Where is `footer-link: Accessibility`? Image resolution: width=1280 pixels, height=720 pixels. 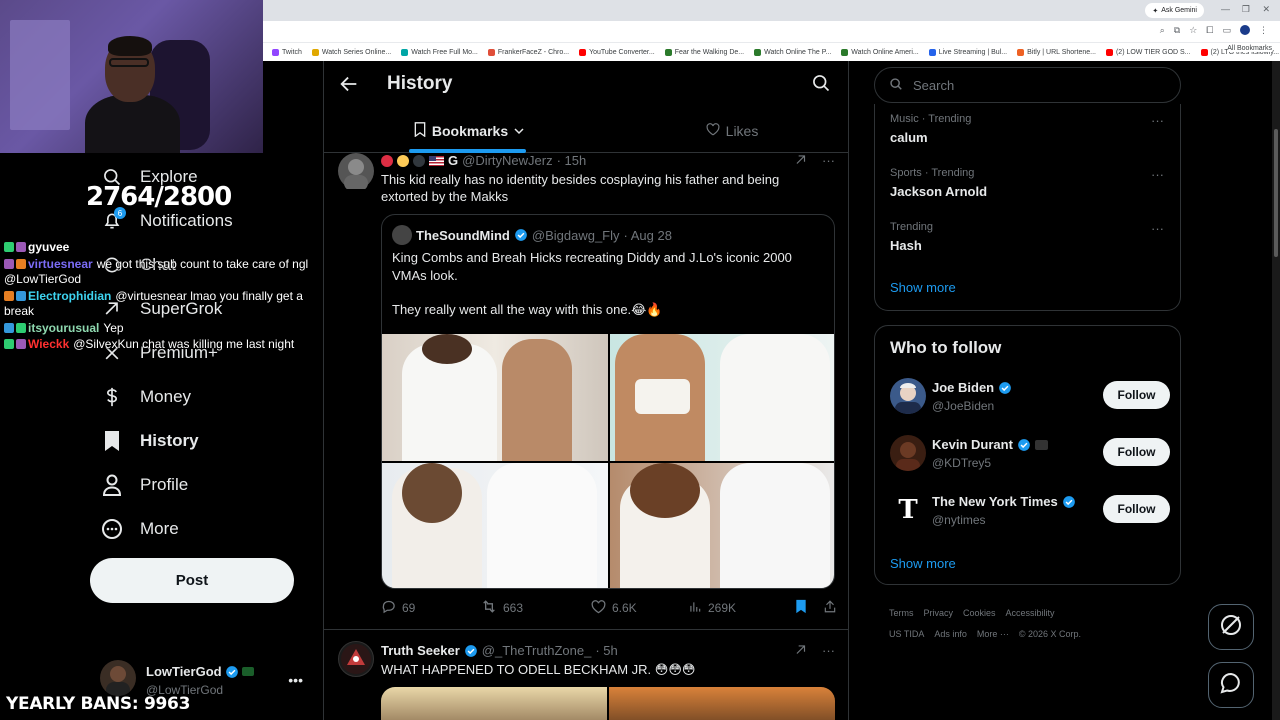 footer-link: Accessibility is located at coordinates (1030, 613).